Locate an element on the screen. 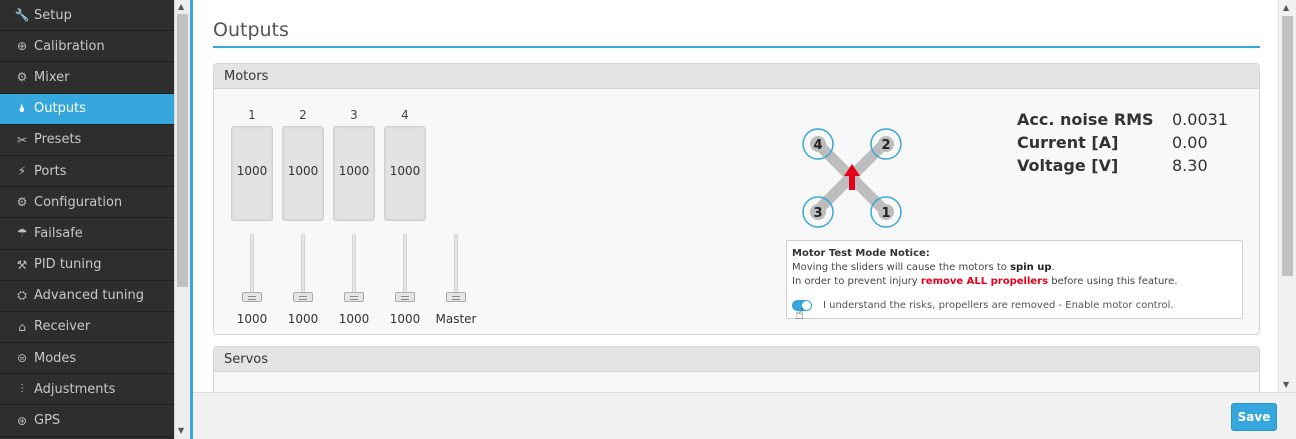  sidebar-item-label: Adjustments is located at coordinates (75, 389).